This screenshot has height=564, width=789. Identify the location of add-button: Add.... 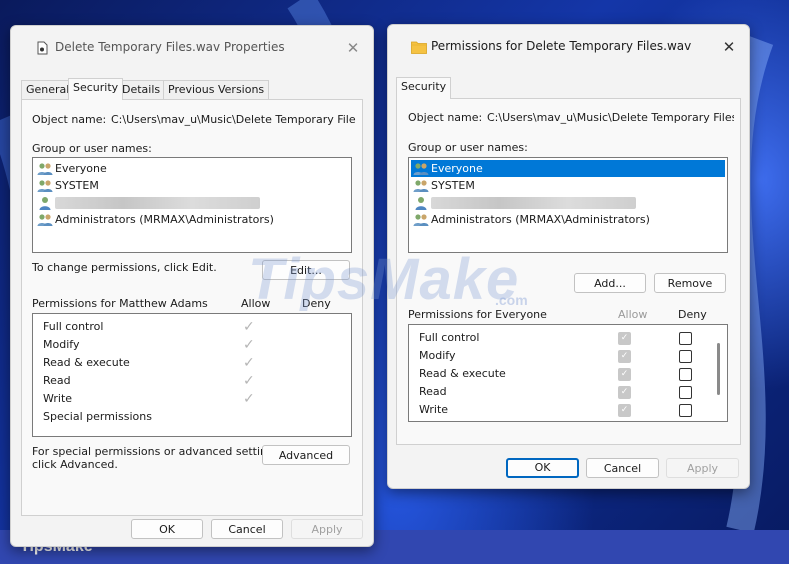
(610, 283).